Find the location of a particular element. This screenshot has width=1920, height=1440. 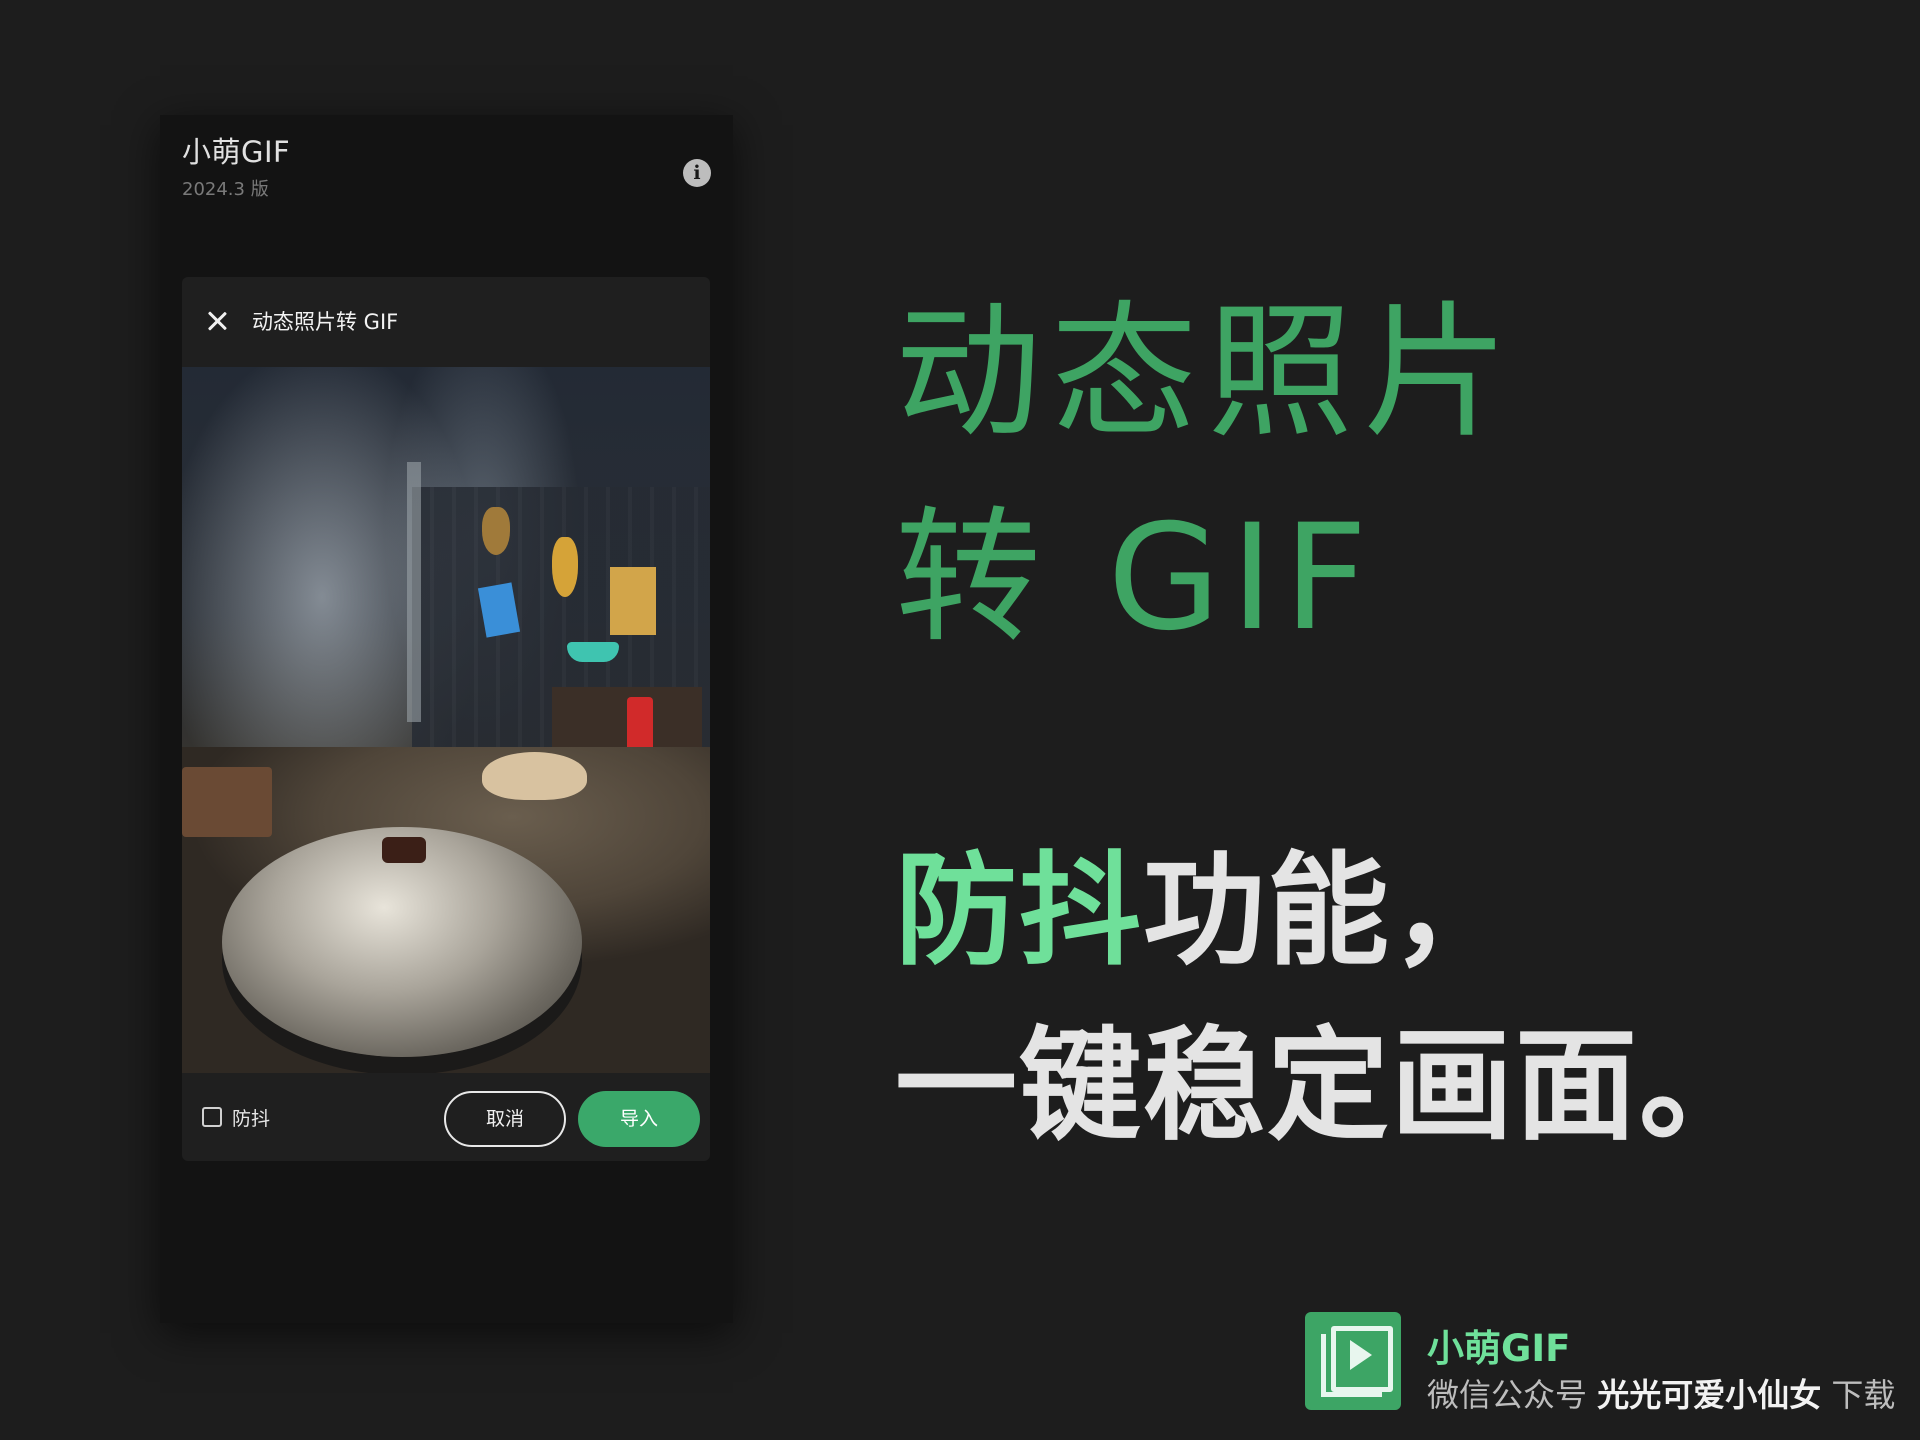

close-icon is located at coordinates (217, 321).